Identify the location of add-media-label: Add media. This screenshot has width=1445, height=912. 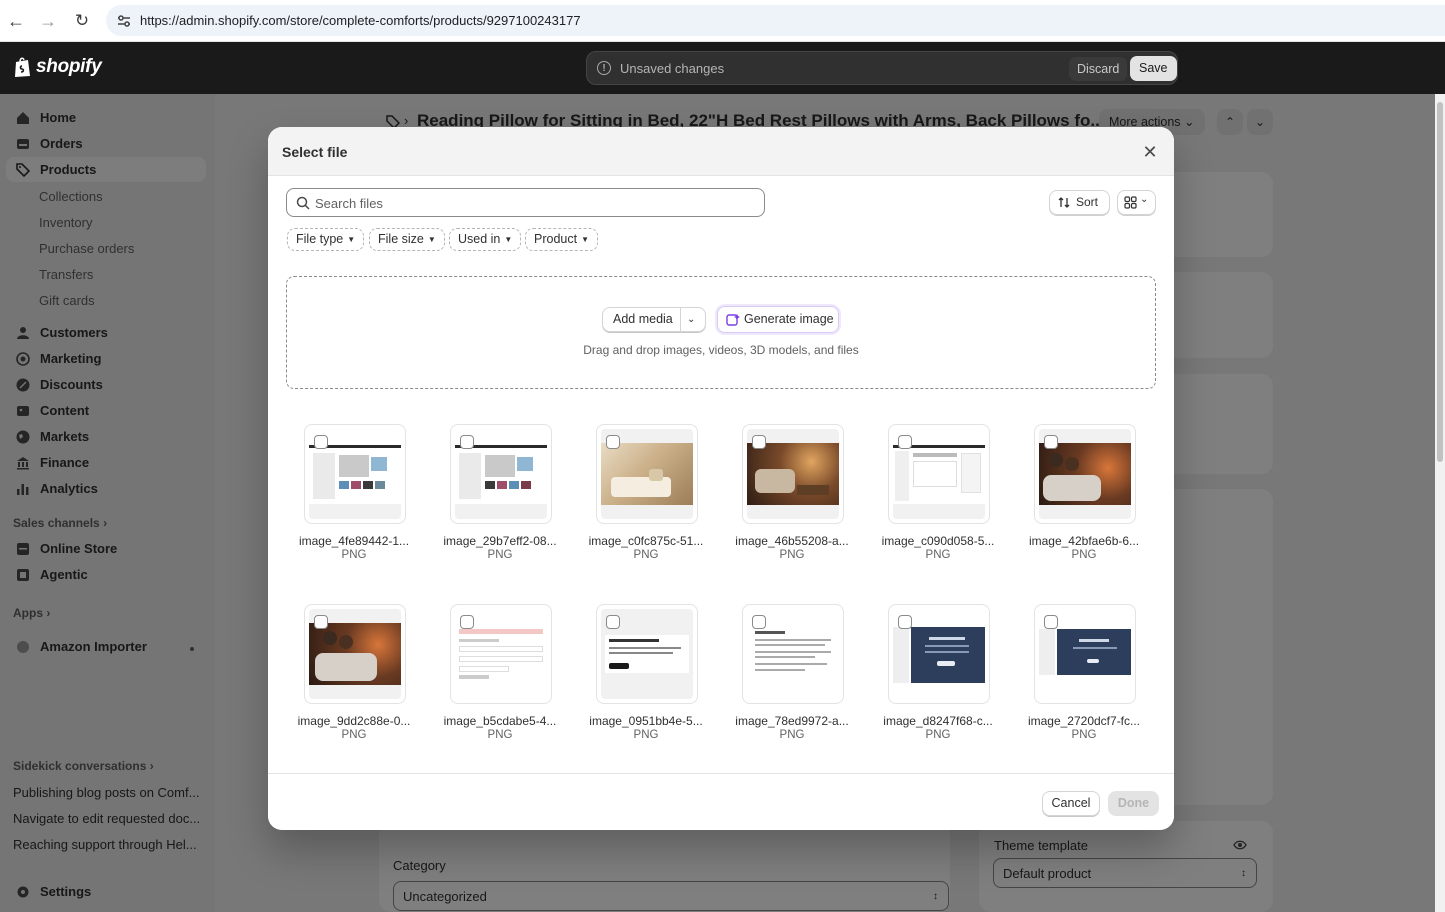
(643, 319).